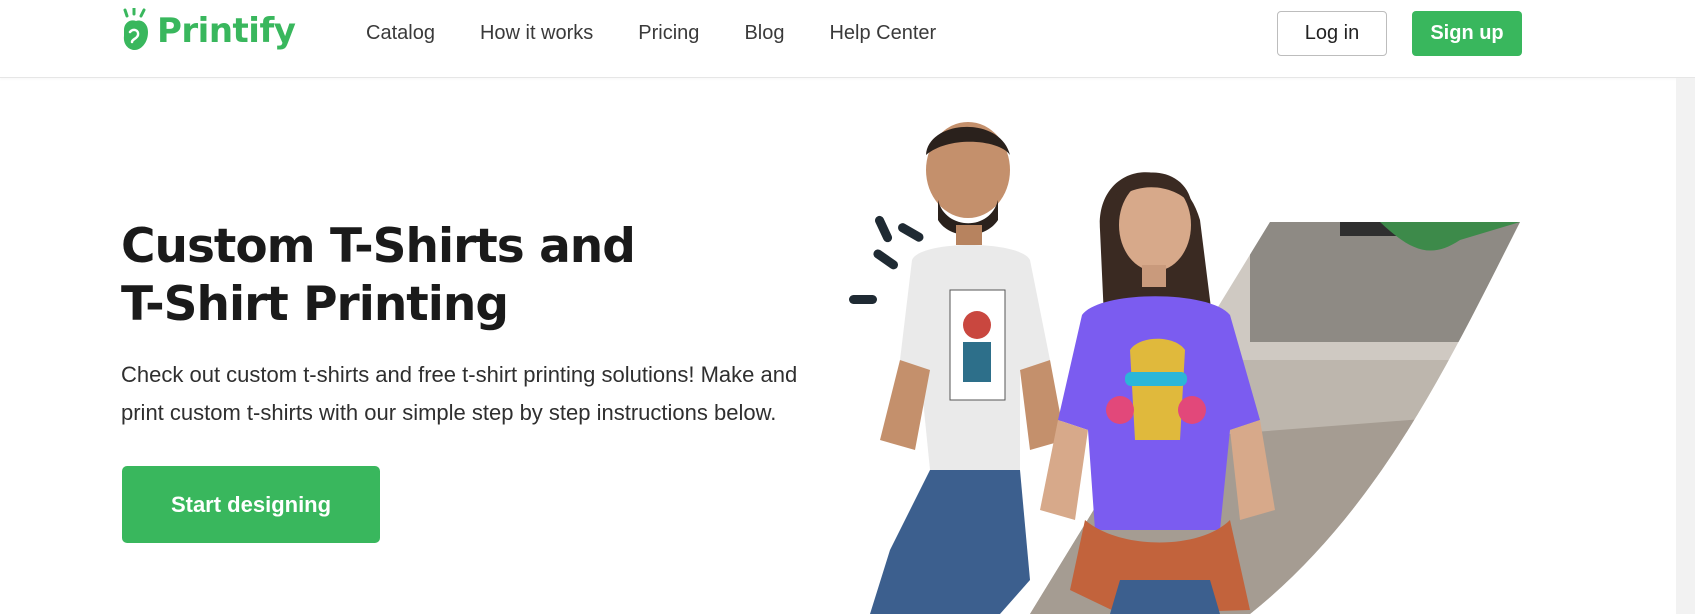 The height and width of the screenshot is (614, 1695). Describe the element at coordinates (400, 33) in the screenshot. I see `nav-catalog: Catalog` at that location.